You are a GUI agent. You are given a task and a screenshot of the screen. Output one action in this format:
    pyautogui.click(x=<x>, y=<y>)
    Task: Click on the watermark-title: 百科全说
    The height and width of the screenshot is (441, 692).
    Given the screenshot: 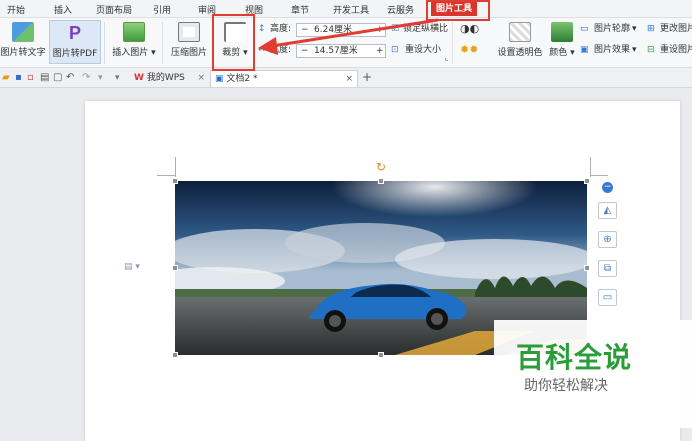 What is the action you would take?
    pyautogui.click(x=574, y=357)
    